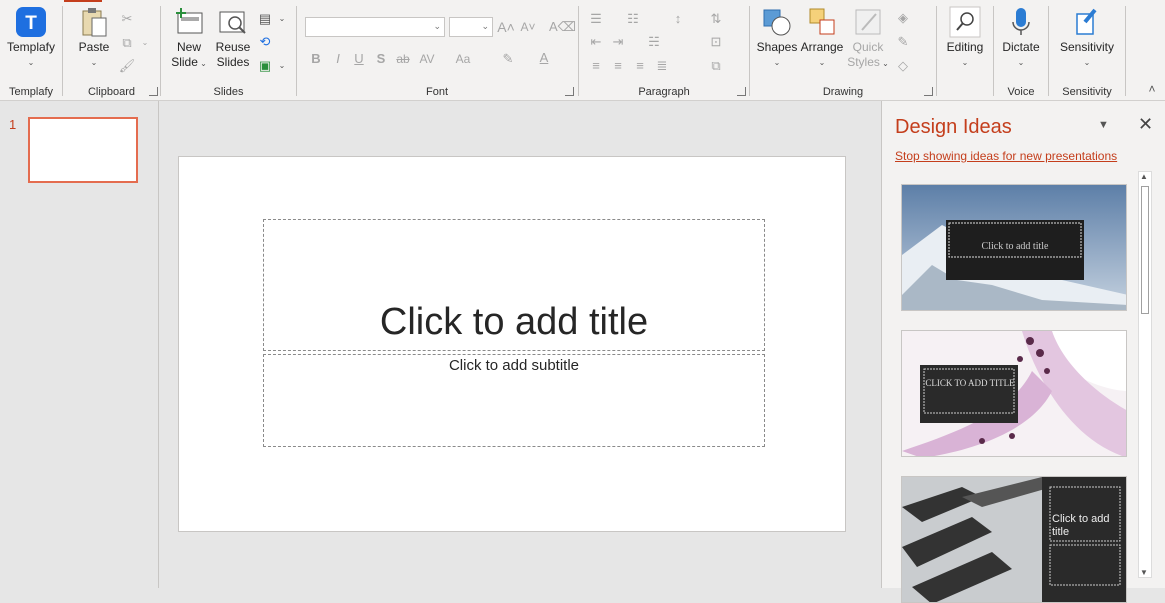  What do you see at coordinates (777, 47) in the screenshot?
I see `shapes-label: Shapes` at bounding box center [777, 47].